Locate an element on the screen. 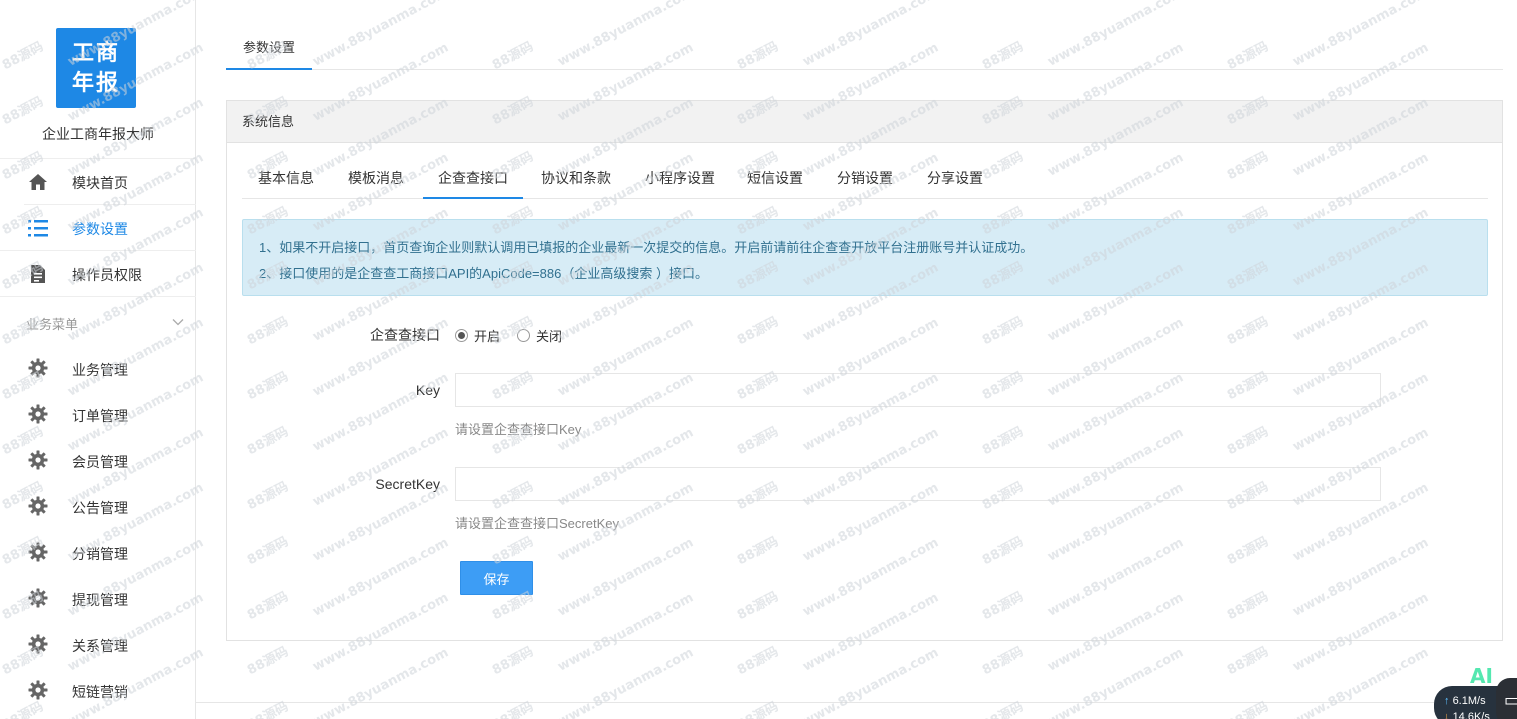 This screenshot has width=1517, height=719. sidebar-item-label: 业务管理 is located at coordinates (100, 370).